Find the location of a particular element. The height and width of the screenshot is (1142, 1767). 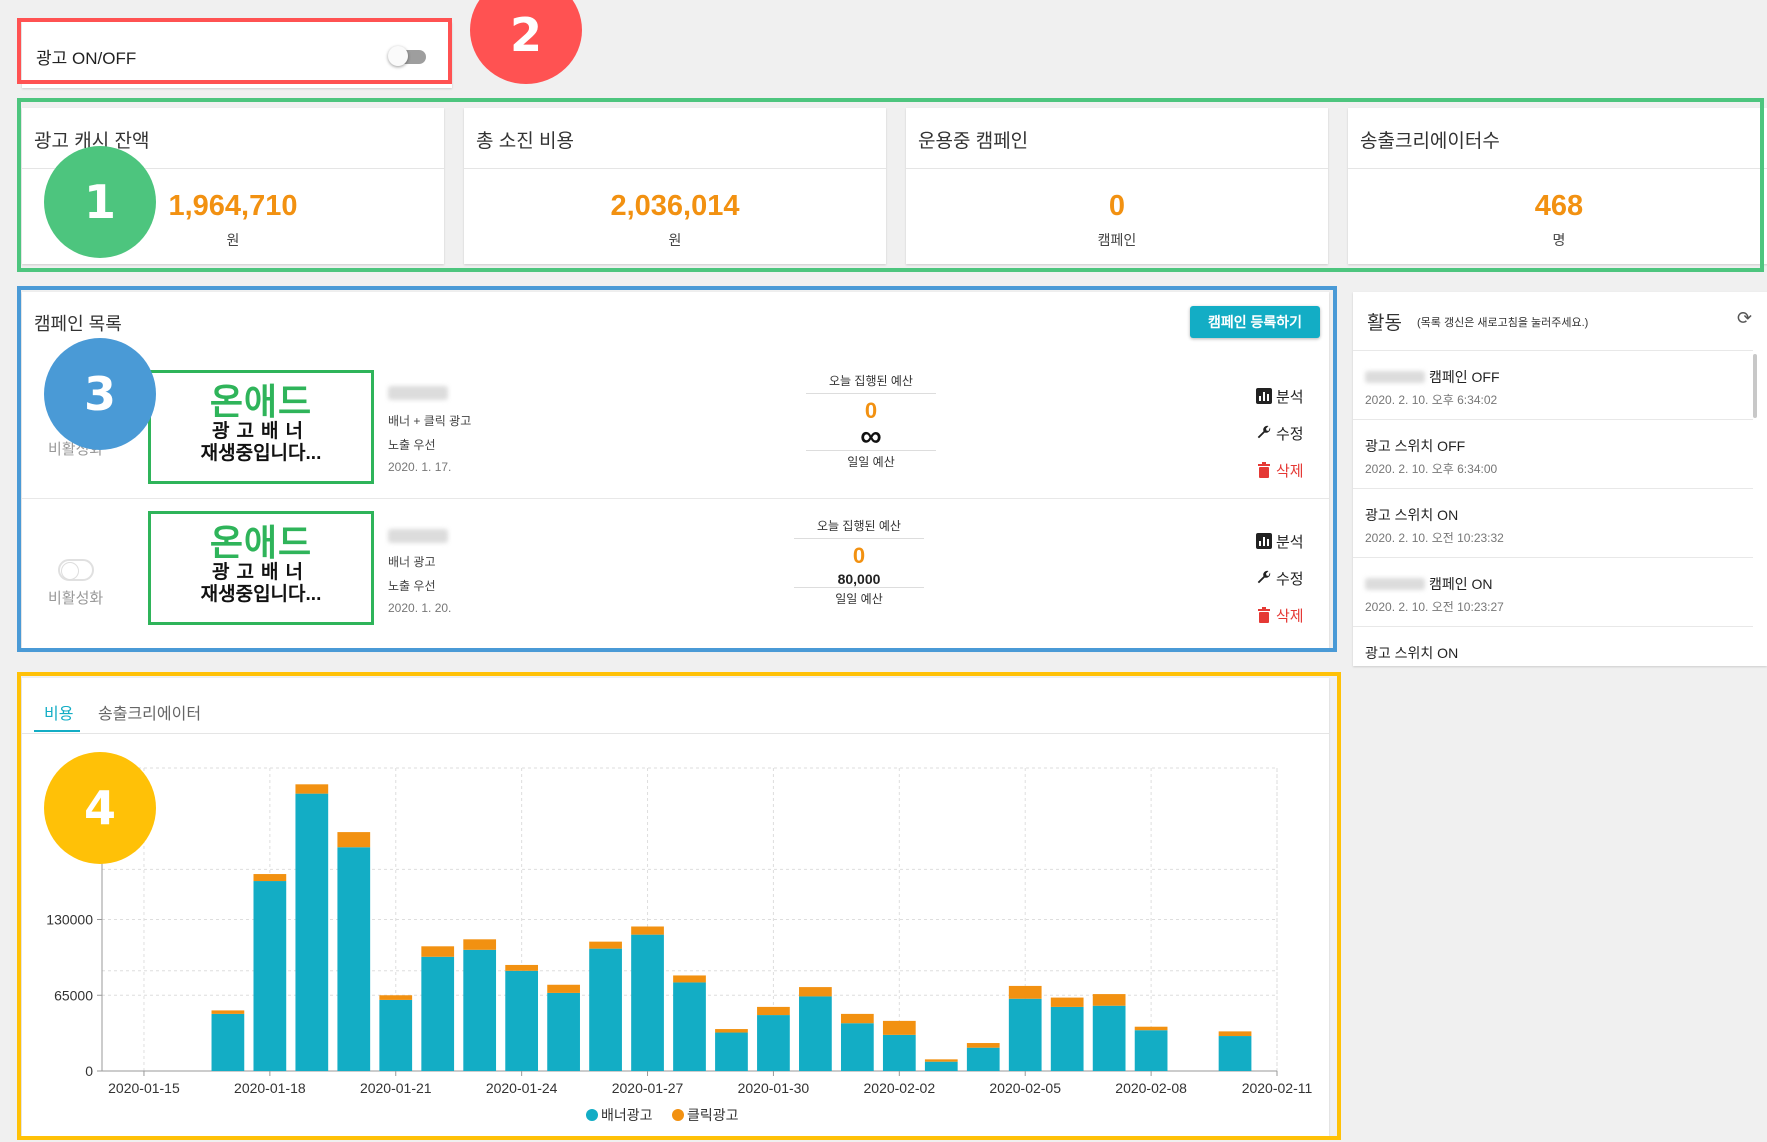

blurred-campaign-name is located at coordinates (1395, 584).